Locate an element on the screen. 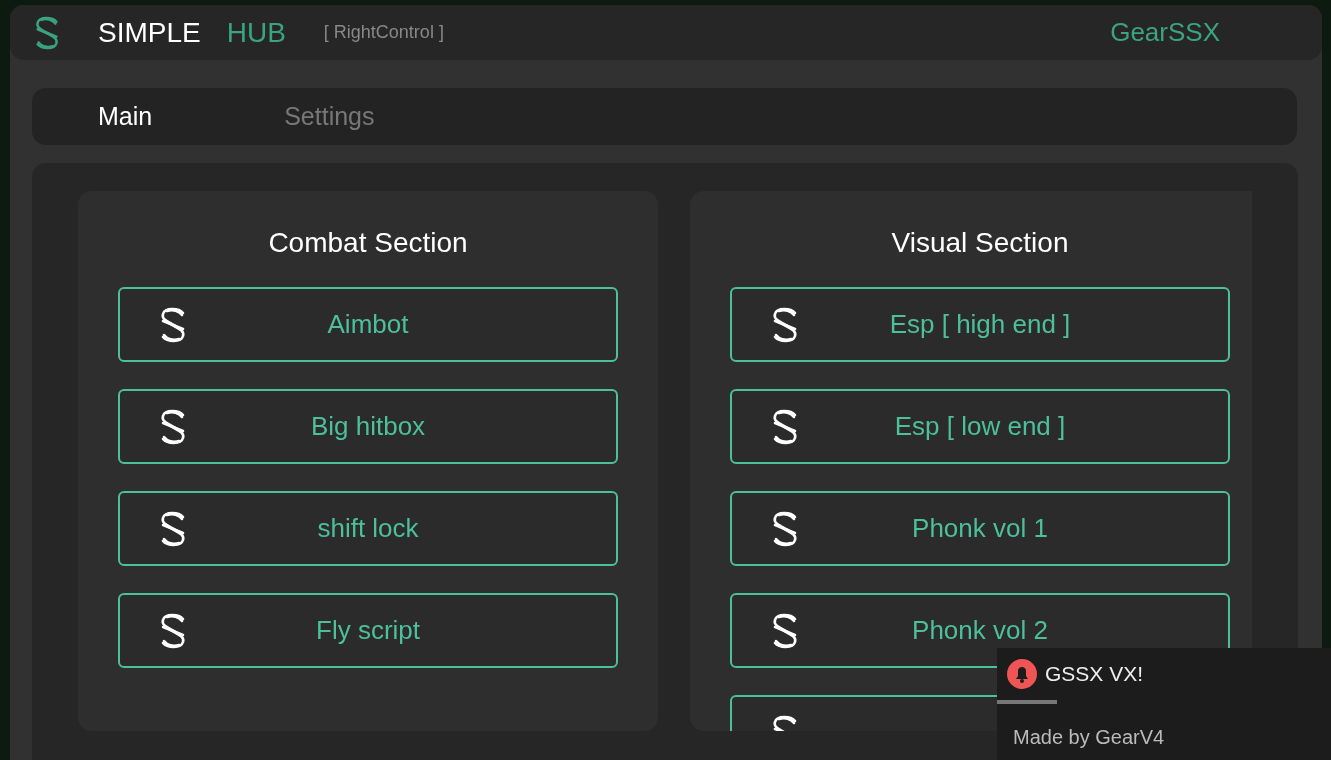 The width and height of the screenshot is (1331, 760). keybind-label: [ RightControl ] is located at coordinates (383, 32).